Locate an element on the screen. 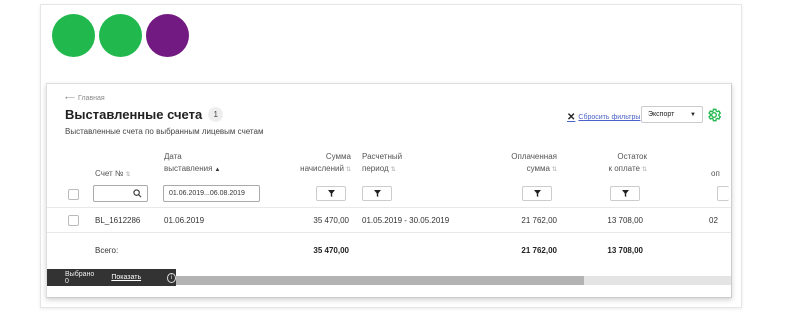 This screenshot has height=317, width=785. search-icon is located at coordinates (137, 193).